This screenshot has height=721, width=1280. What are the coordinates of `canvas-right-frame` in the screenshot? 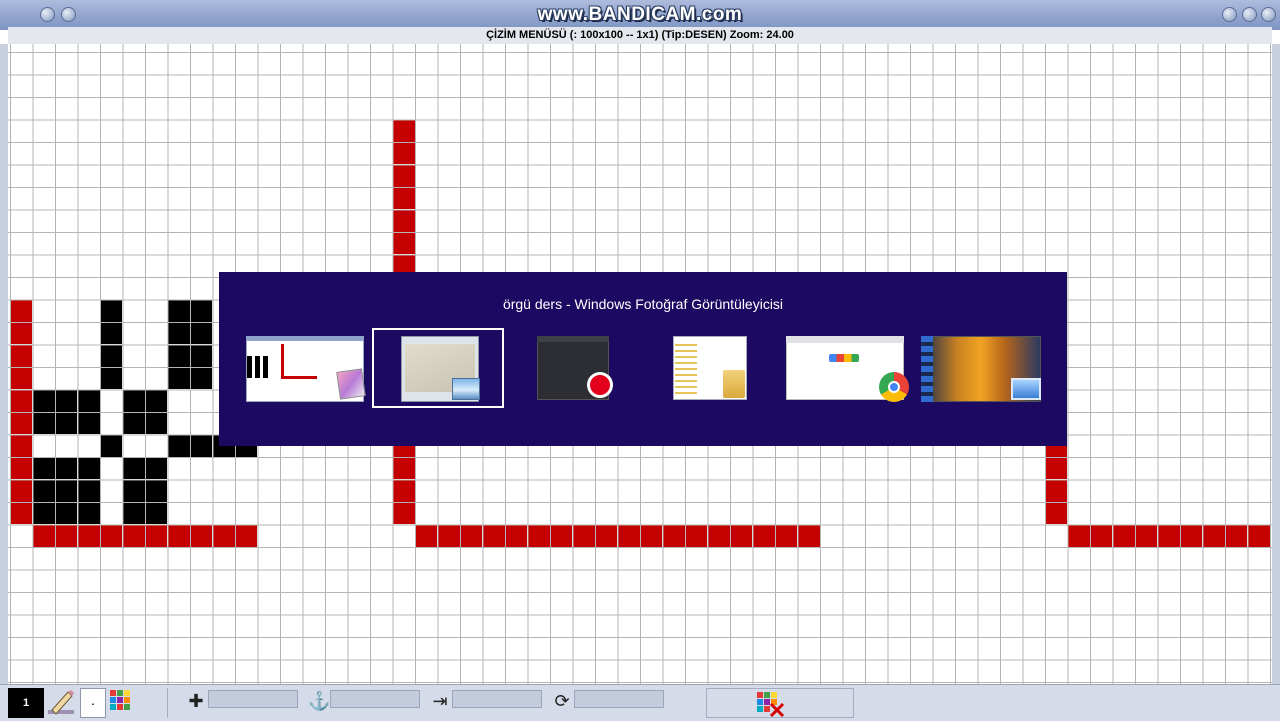 It's located at (1276, 364).